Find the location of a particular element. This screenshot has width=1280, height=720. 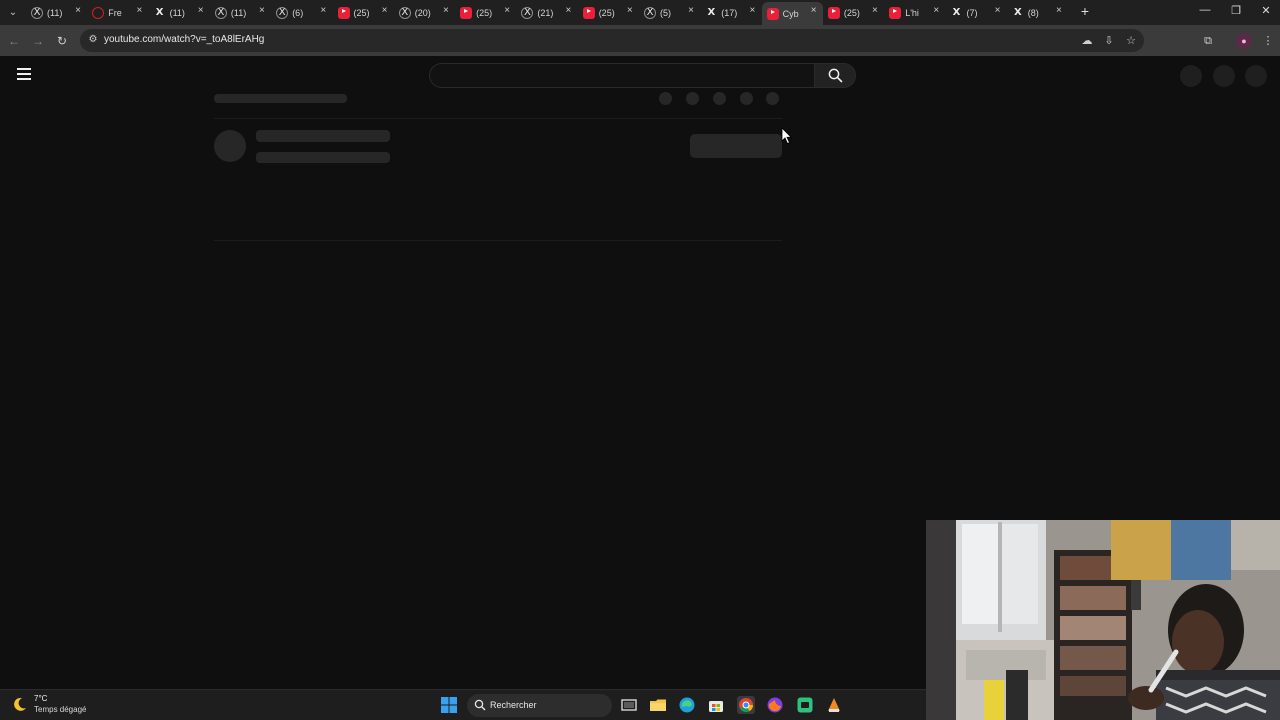

windows-start-icon is located at coordinates (449, 705).